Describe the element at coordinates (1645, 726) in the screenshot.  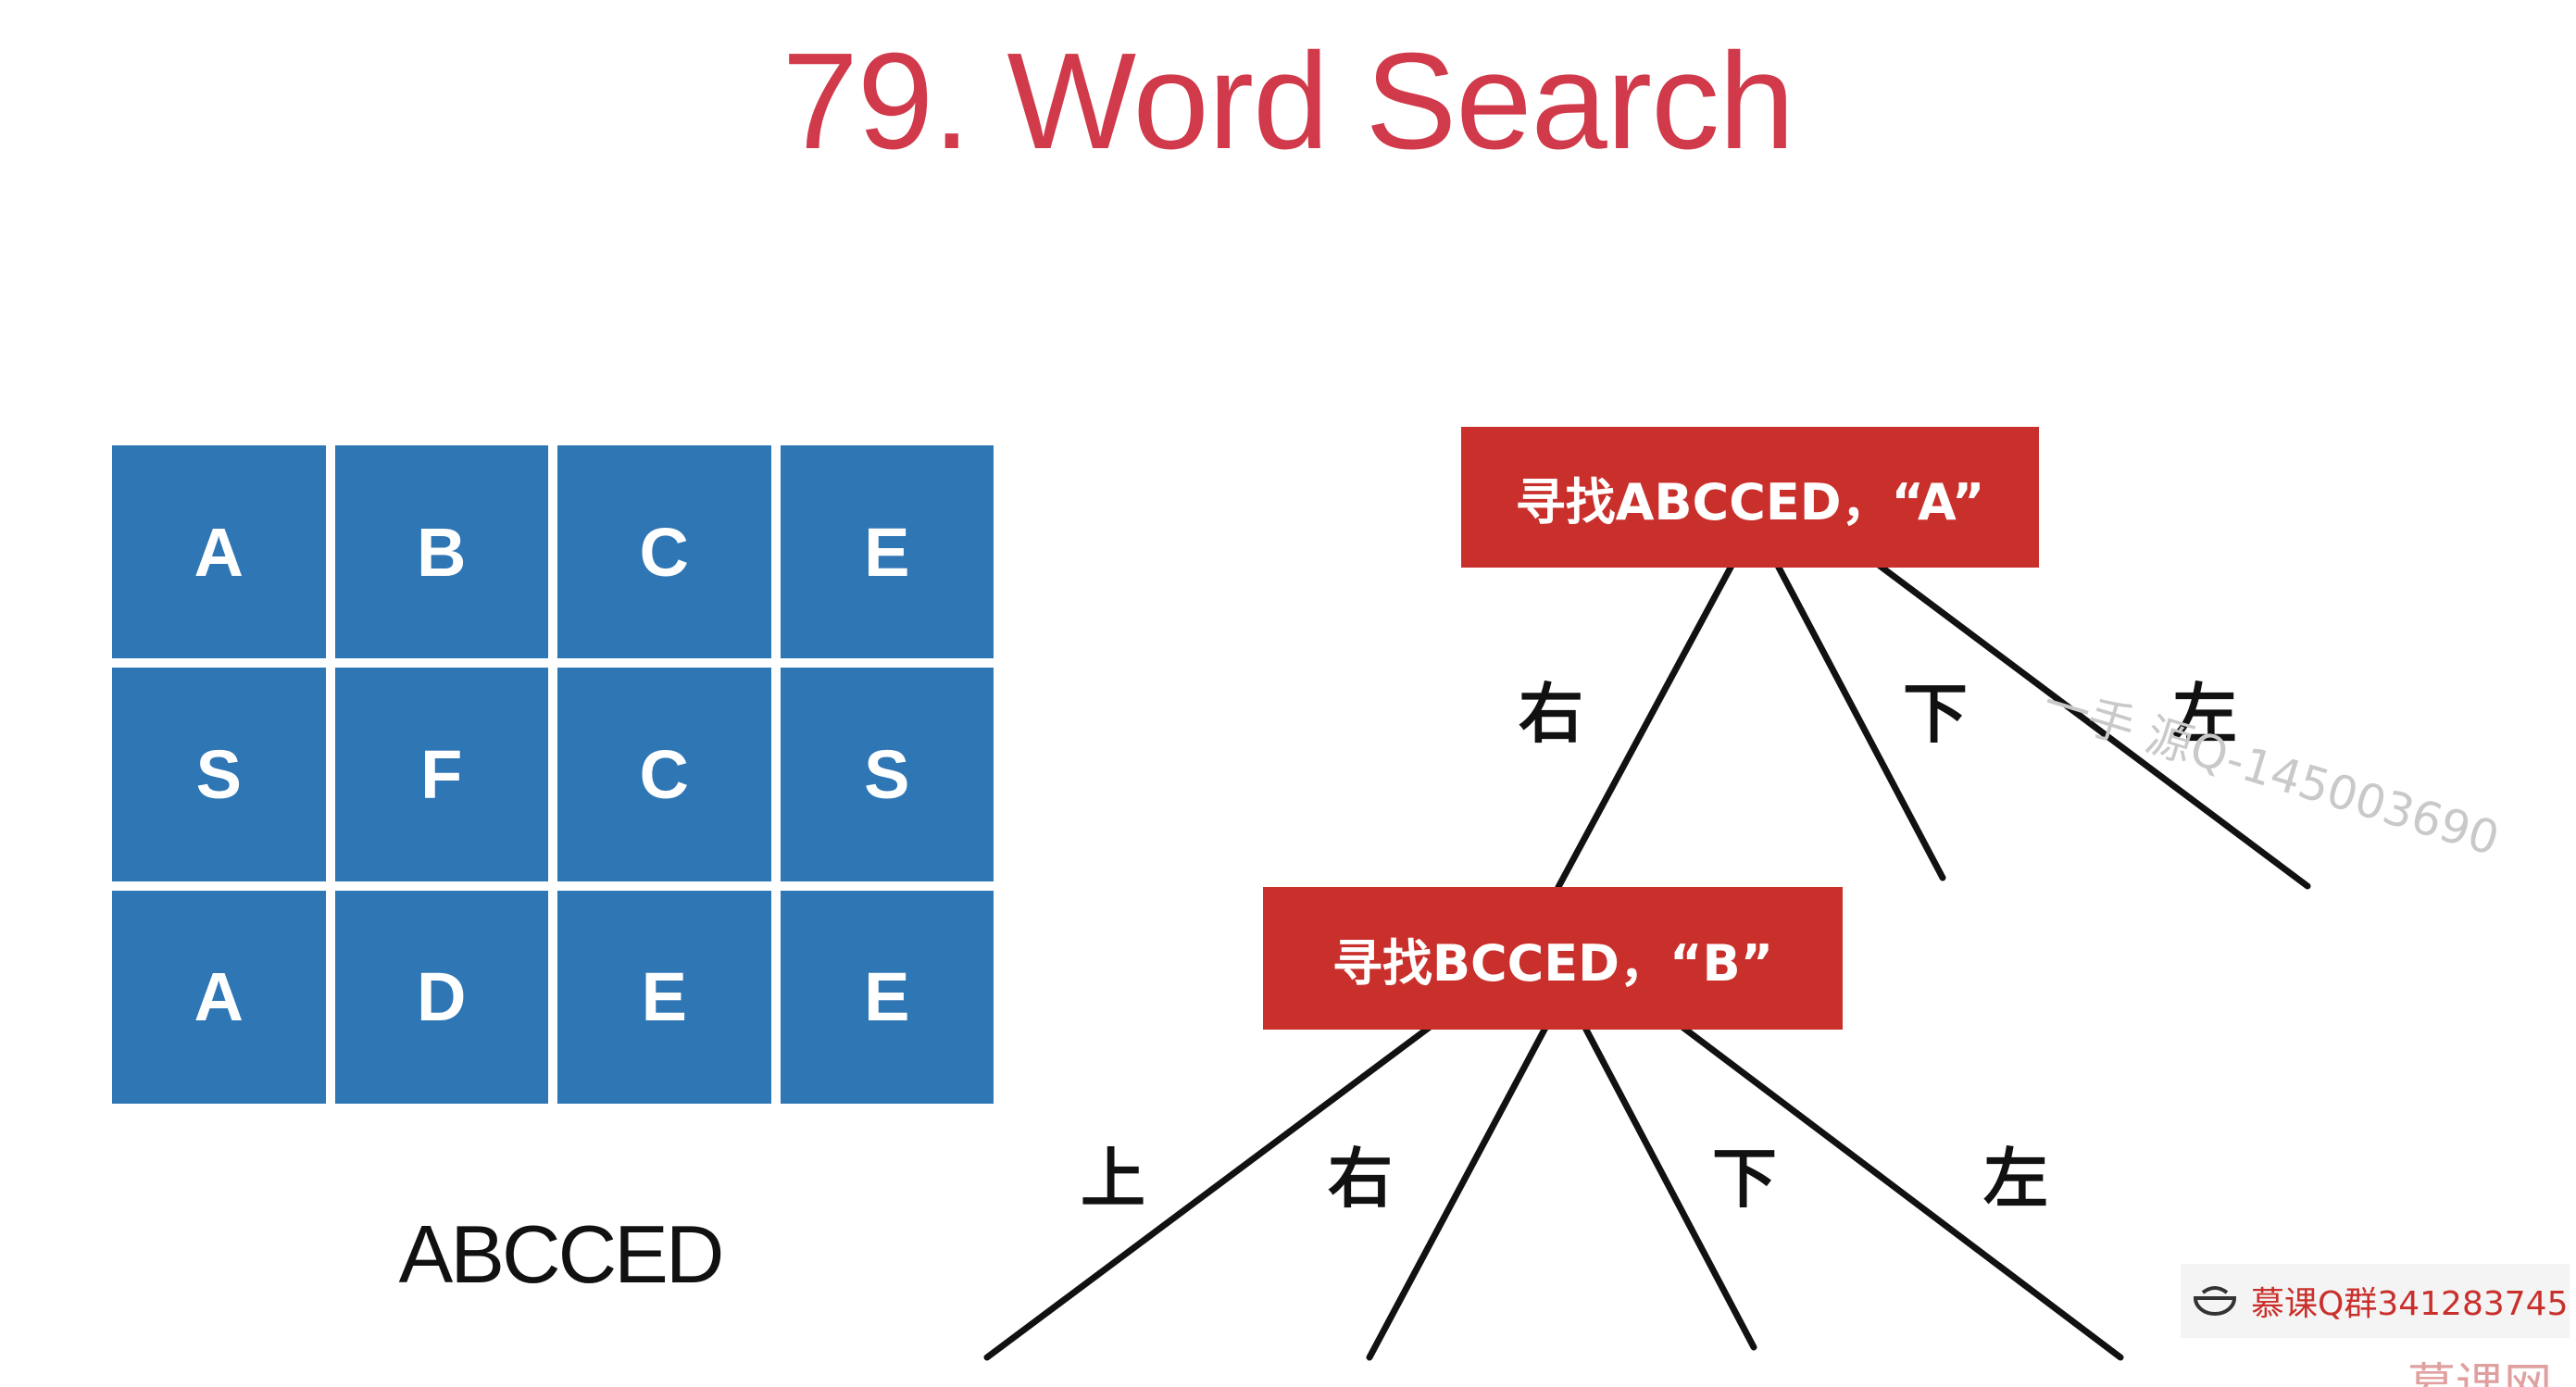
I see `edge-root-right` at that location.